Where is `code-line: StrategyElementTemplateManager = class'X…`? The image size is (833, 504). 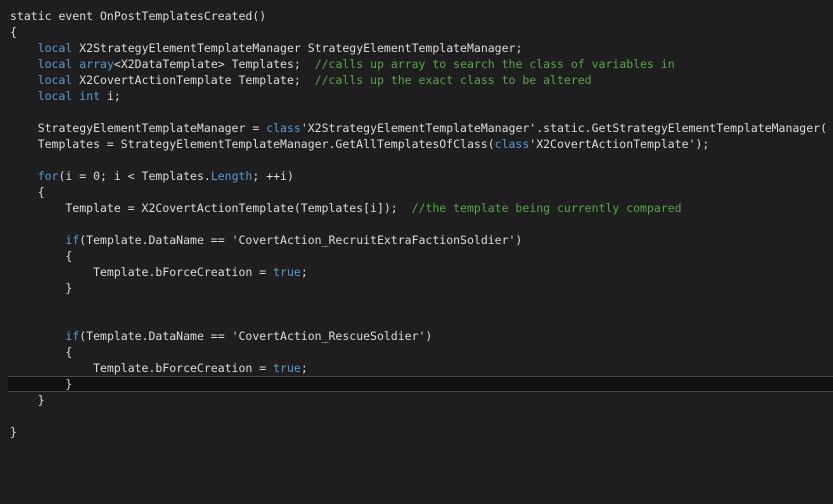
code-line: StrategyElementTemplateManager = class'X… is located at coordinates (421, 128).